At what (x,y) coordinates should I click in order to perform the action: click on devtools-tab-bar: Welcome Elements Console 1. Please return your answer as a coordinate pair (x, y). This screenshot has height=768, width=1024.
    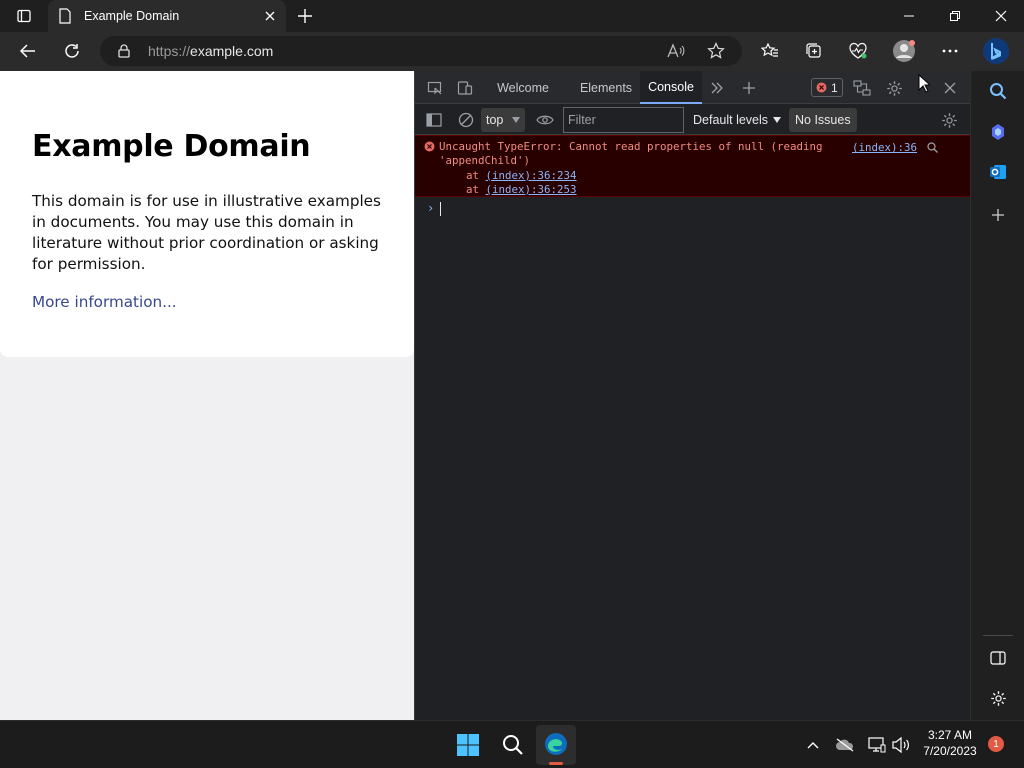
    Looking at the image, I should click on (693, 87).